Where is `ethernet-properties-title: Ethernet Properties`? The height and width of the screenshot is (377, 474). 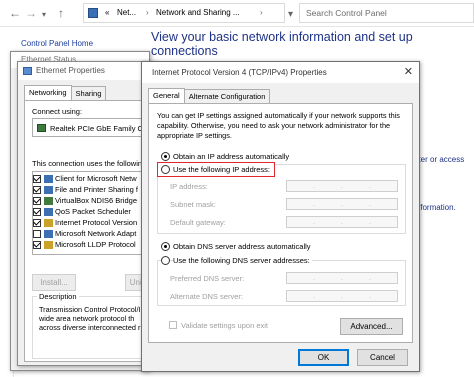 ethernet-properties-title: Ethernet Properties is located at coordinates (87, 71).